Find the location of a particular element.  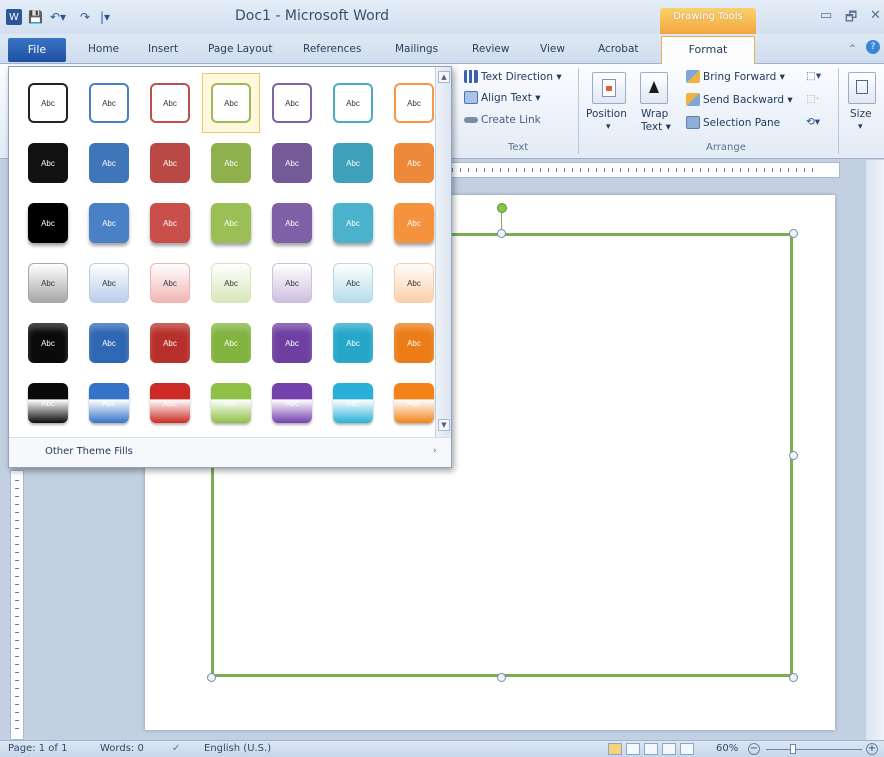

web-layout-view-button is located at coordinates (651, 749).